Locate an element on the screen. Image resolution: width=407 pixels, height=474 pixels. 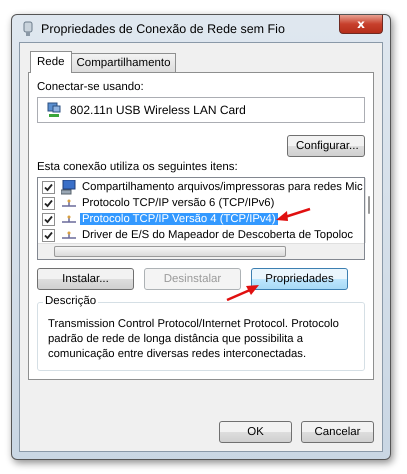
adapter-name: 802.11n USB Wireless LAN Card is located at coordinates (158, 110).